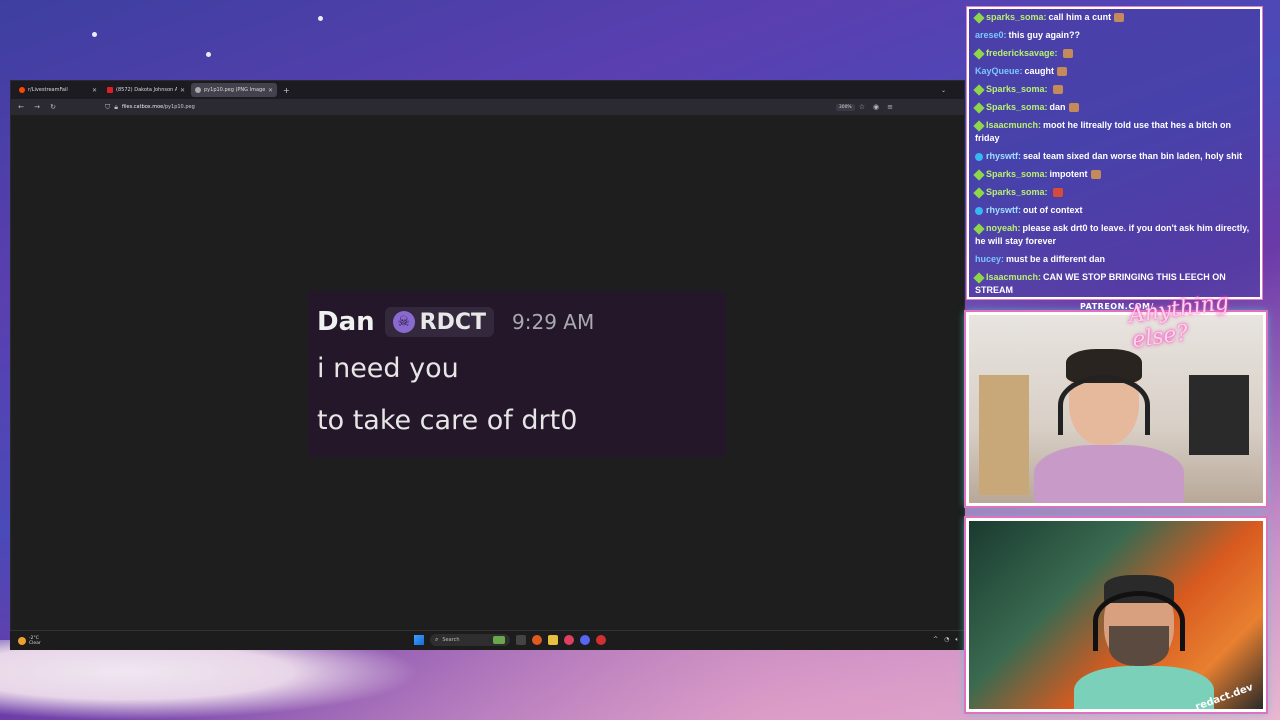  I want to click on background-shelf, so click(1004, 435).